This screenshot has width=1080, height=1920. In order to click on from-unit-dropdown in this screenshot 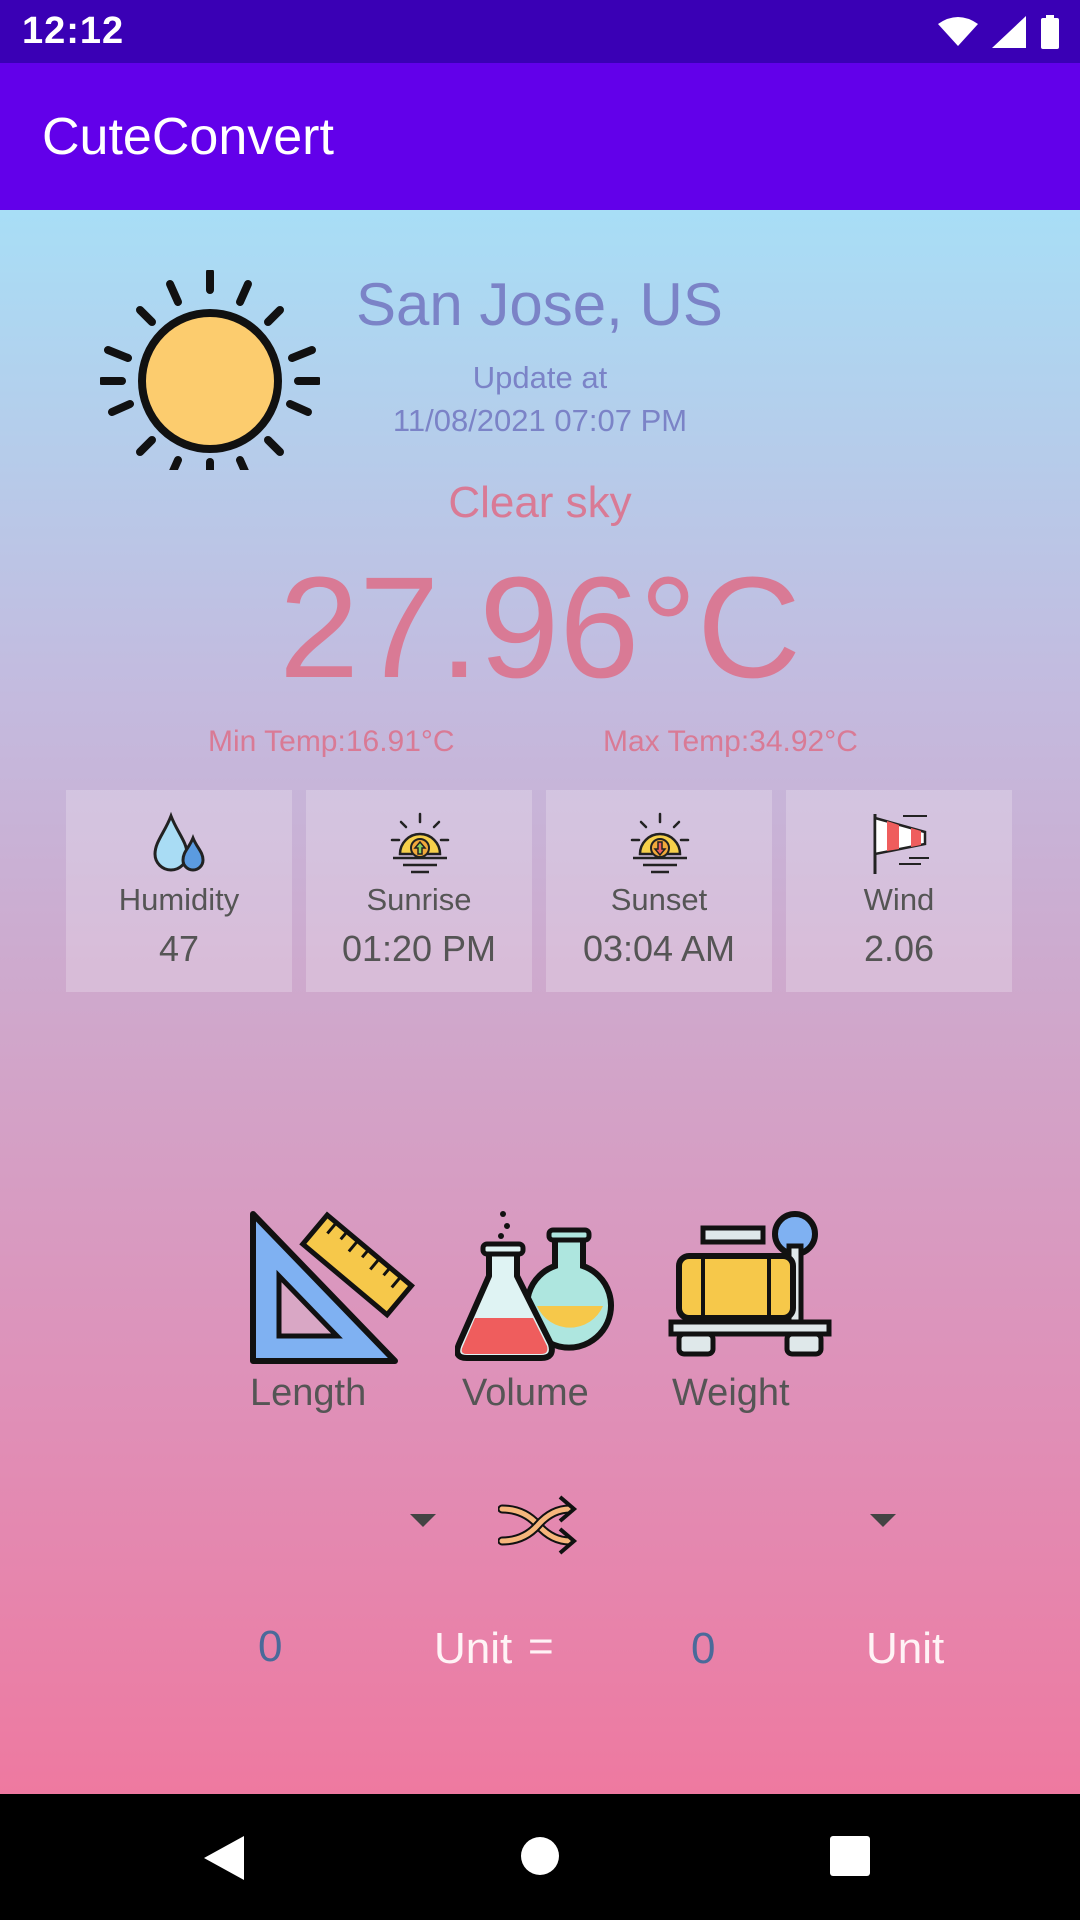, I will do `click(423, 1520)`.